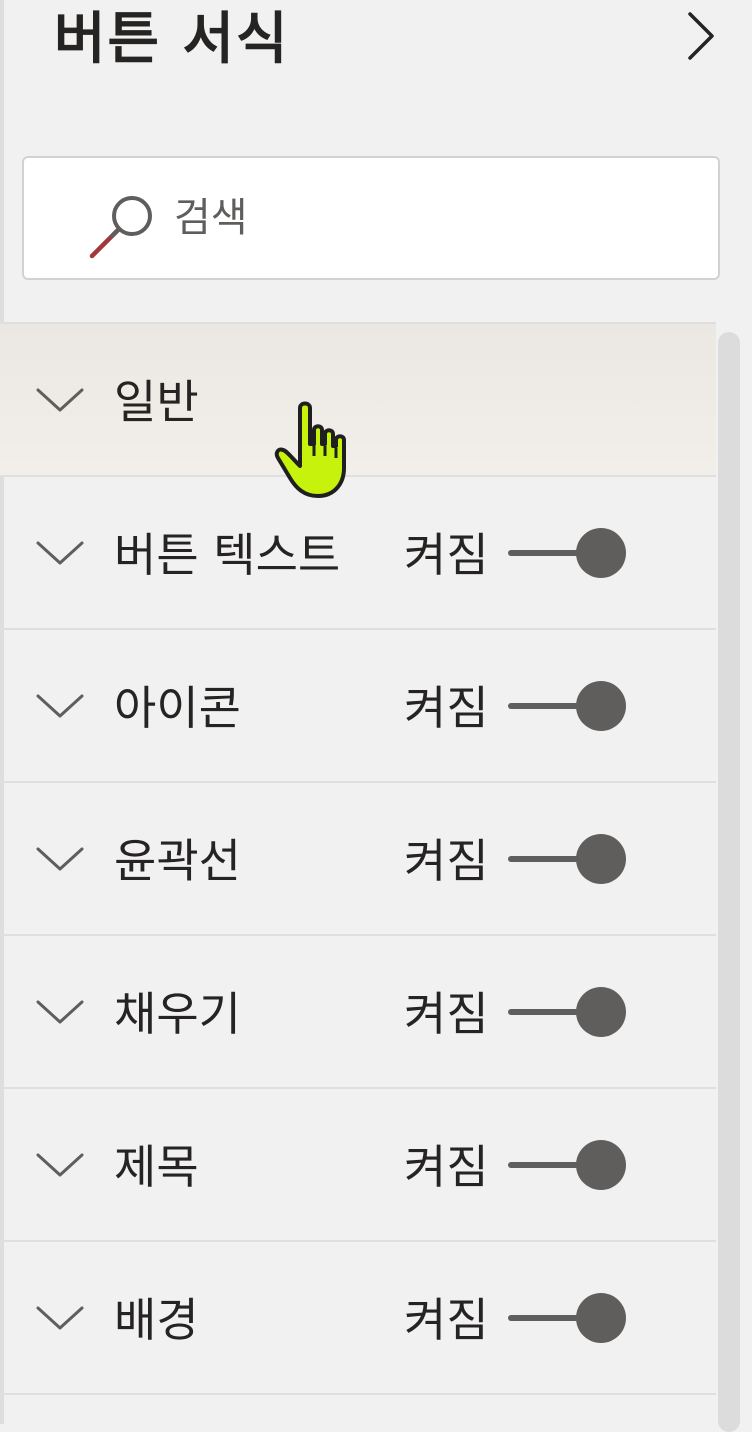 The height and width of the screenshot is (1432, 752). What do you see at coordinates (376, 70) in the screenshot?
I see `pane-header: 버튼 서식` at bounding box center [376, 70].